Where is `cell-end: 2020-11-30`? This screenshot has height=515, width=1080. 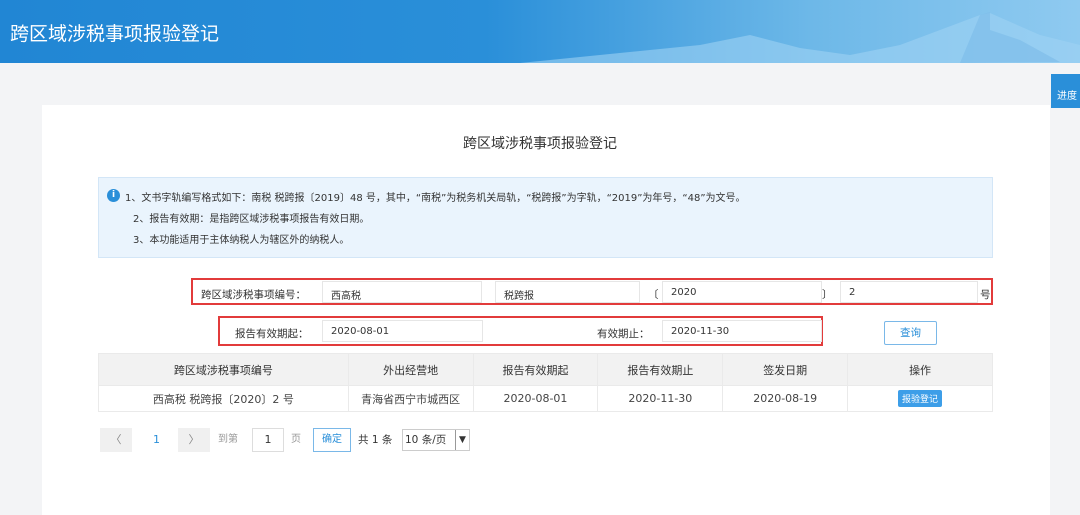
cell-end: 2020-11-30 is located at coordinates (660, 398).